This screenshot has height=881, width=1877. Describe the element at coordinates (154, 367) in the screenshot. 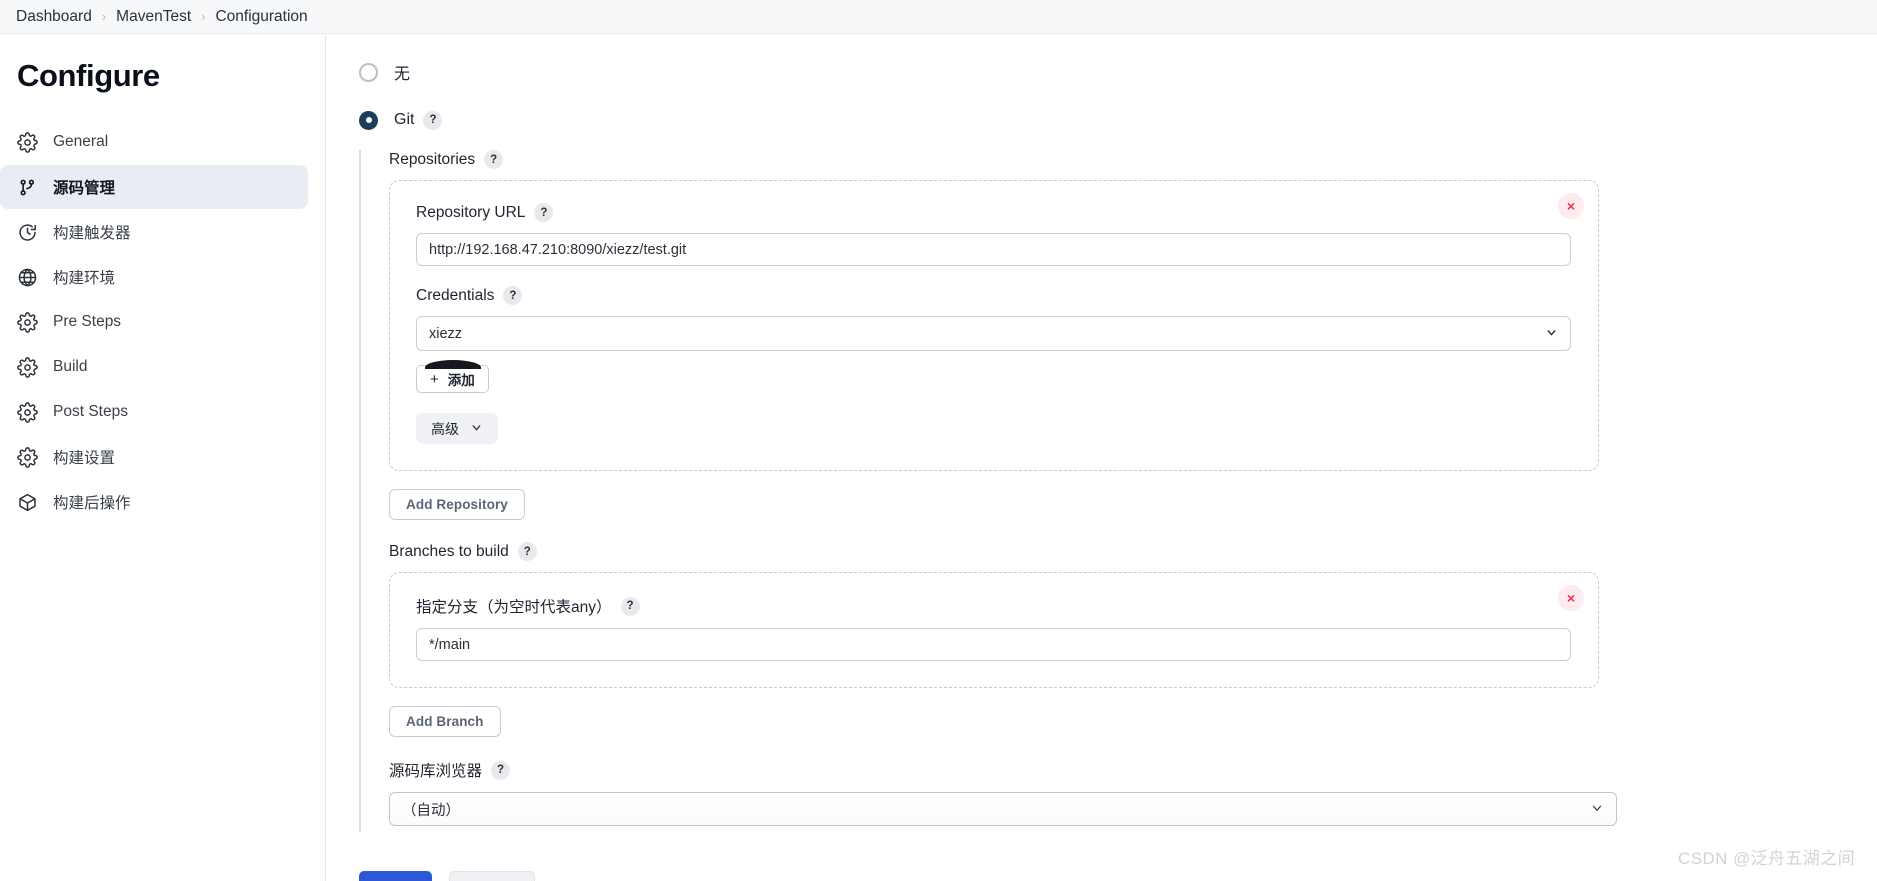

I see `sidebar-item-build: Build` at that location.